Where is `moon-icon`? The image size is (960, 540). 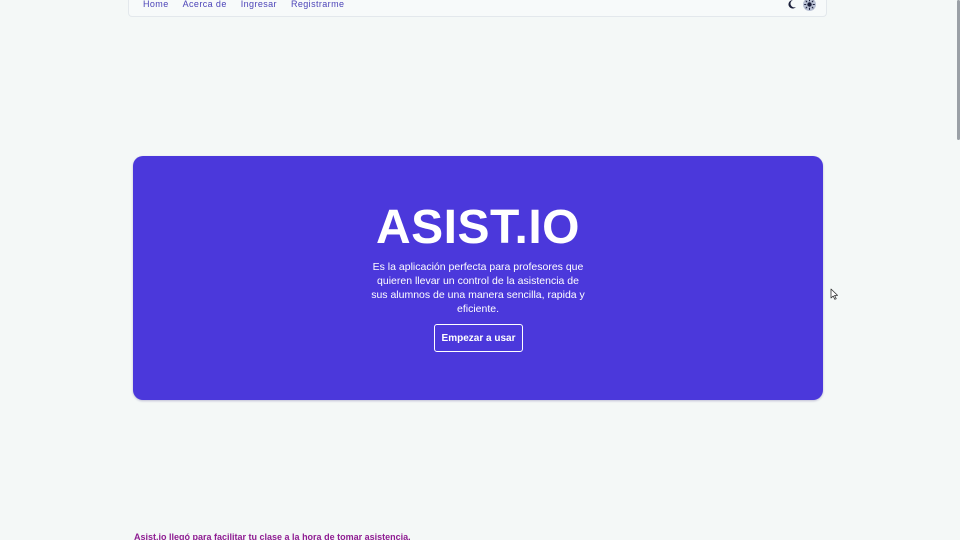 moon-icon is located at coordinates (792, 4).